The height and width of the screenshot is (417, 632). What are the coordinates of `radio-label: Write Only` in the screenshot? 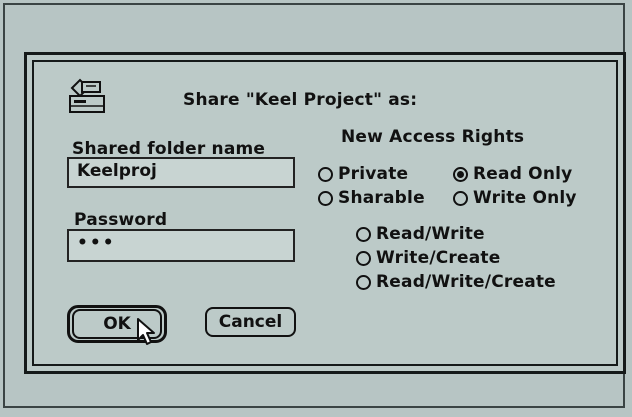 It's located at (525, 198).